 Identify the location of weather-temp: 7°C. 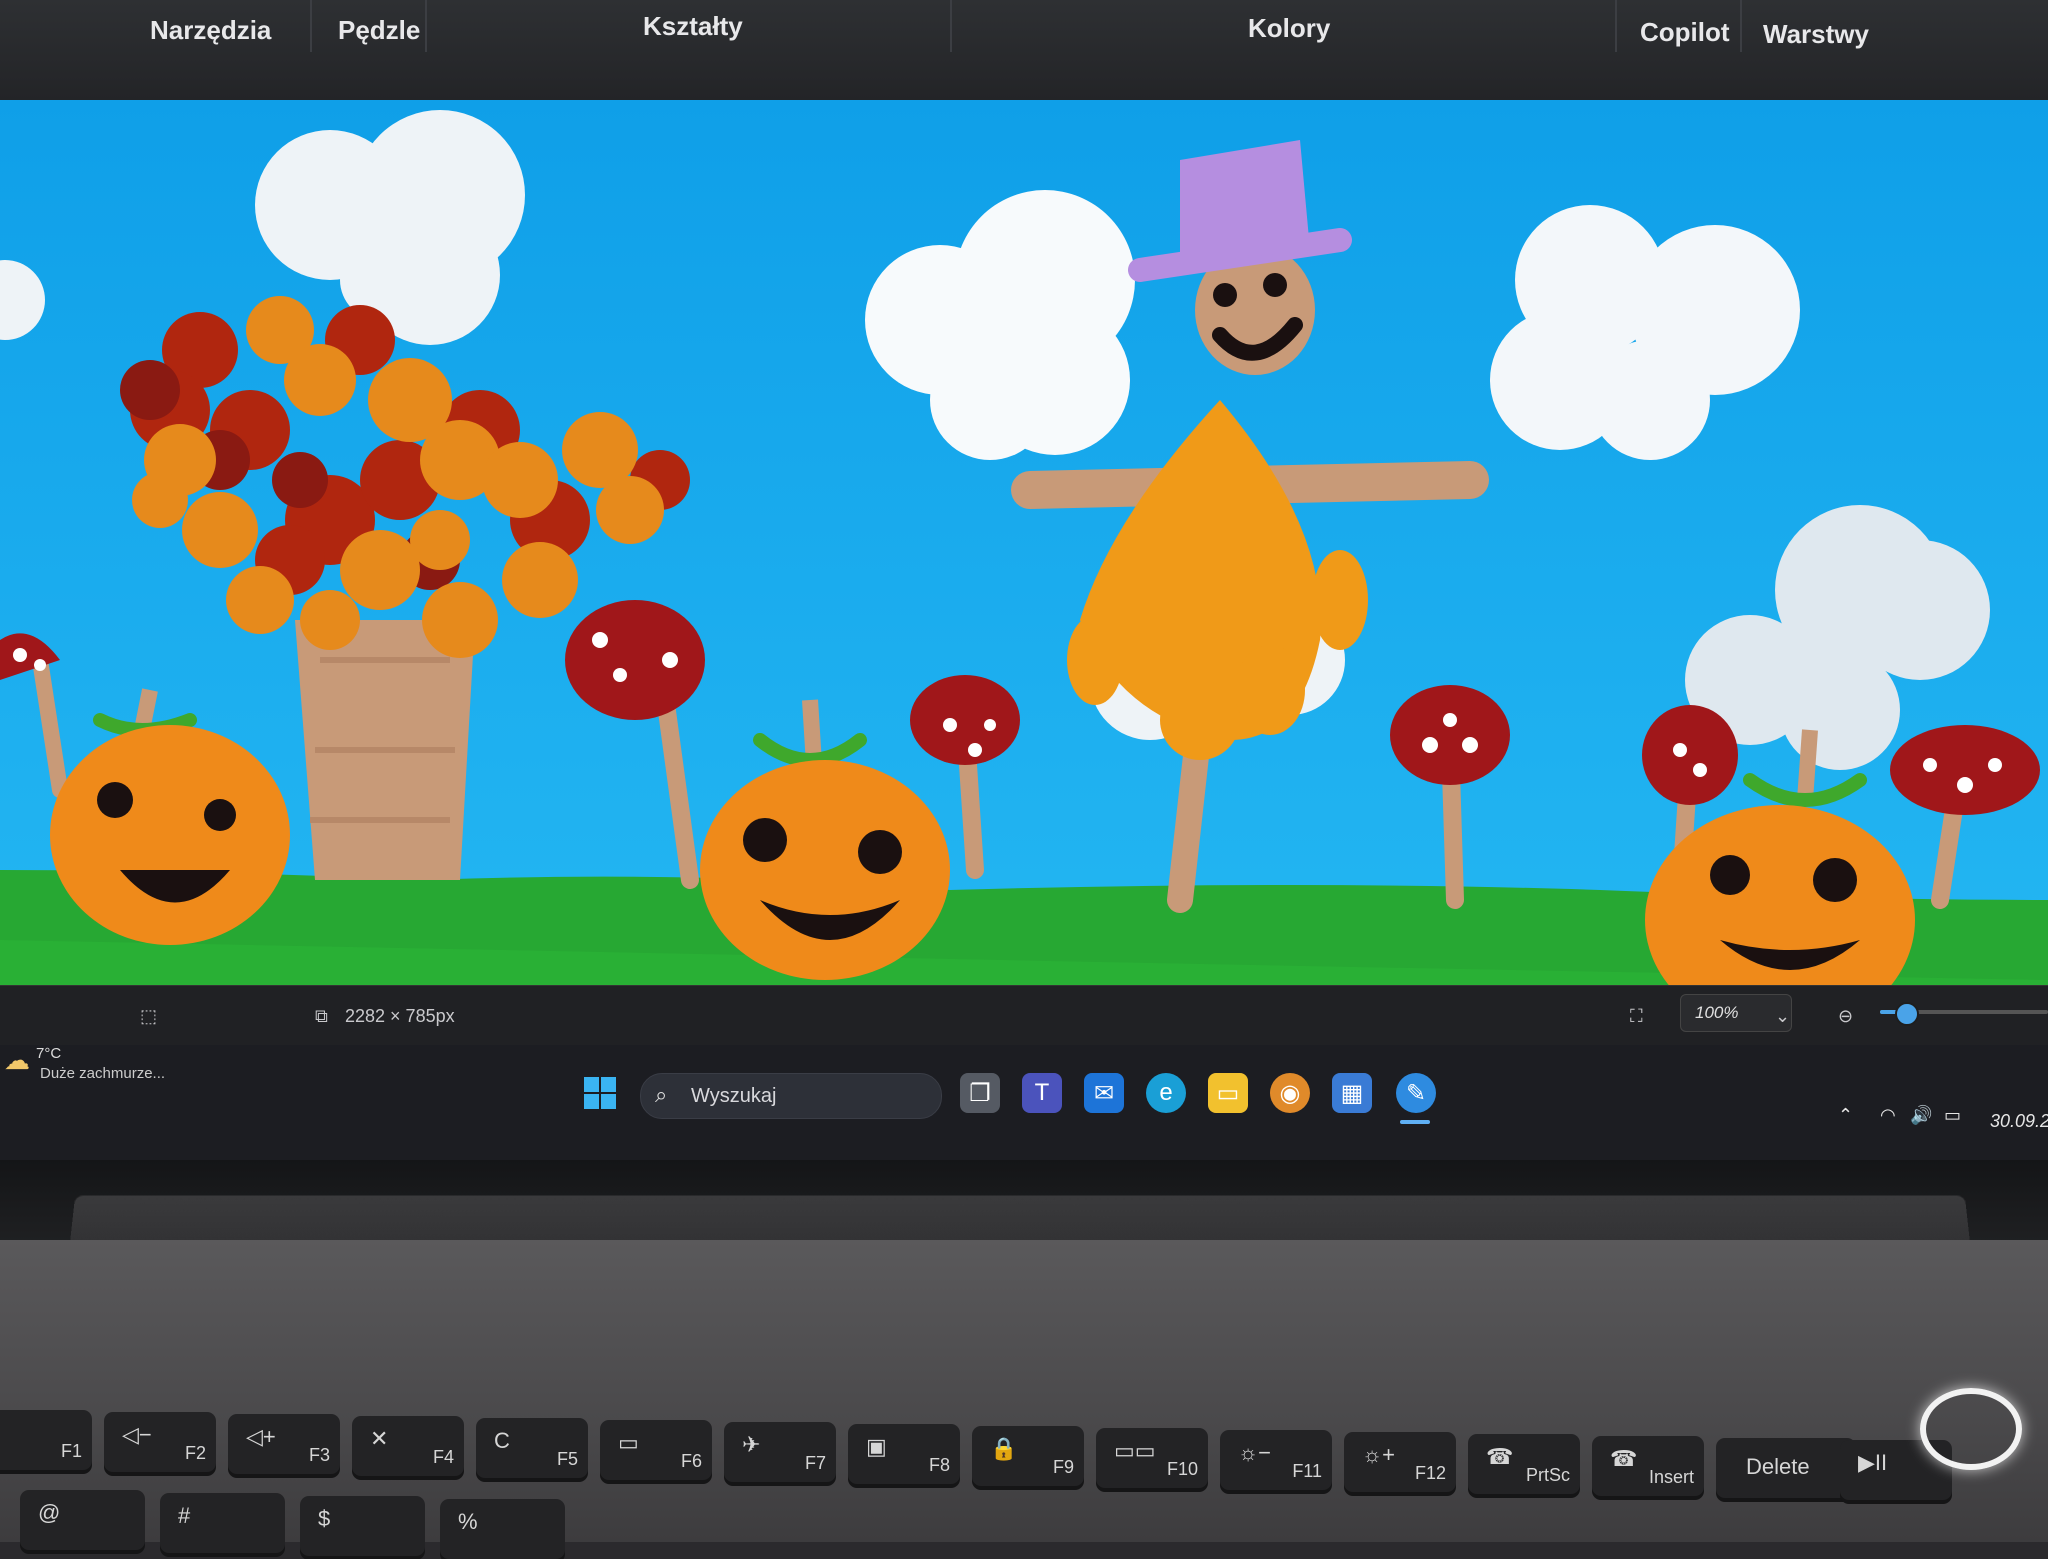
(49, 1053).